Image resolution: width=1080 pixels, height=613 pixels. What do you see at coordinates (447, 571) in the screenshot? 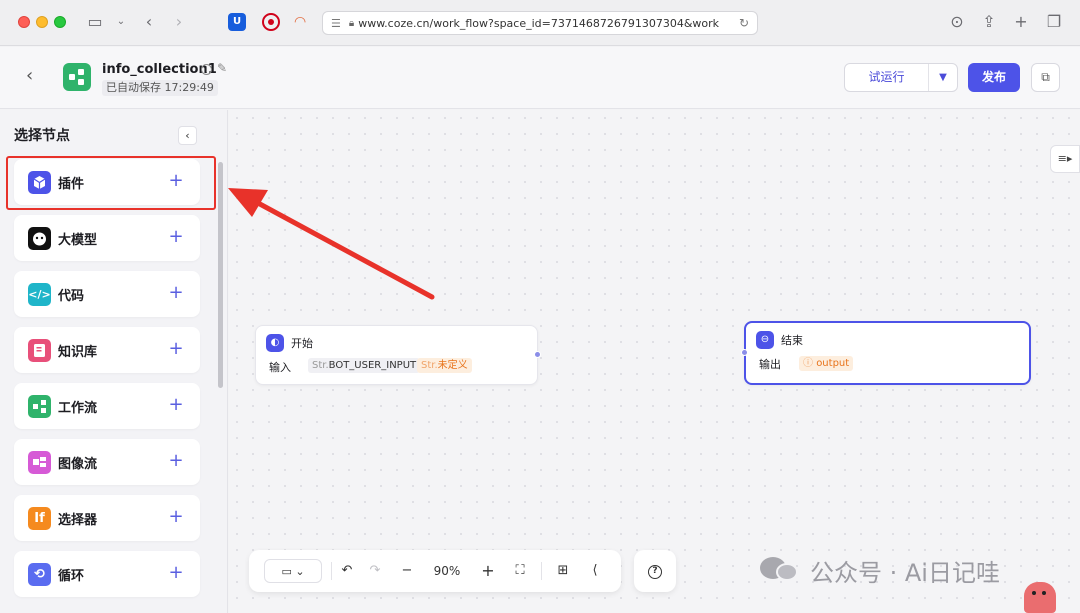
I see `zoom-level: 90%` at bounding box center [447, 571].